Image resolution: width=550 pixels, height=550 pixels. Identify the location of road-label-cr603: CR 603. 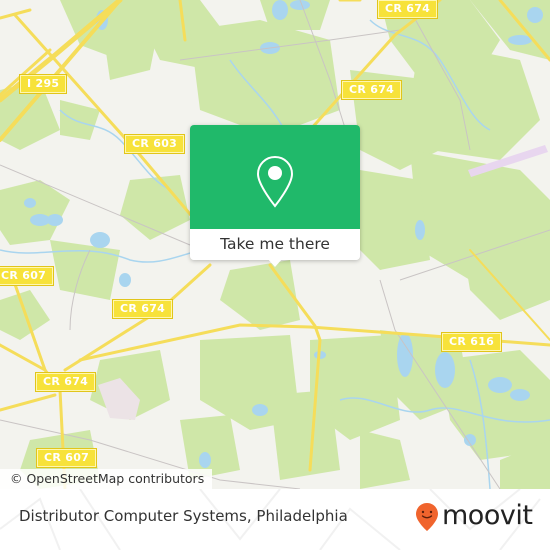
(155, 144).